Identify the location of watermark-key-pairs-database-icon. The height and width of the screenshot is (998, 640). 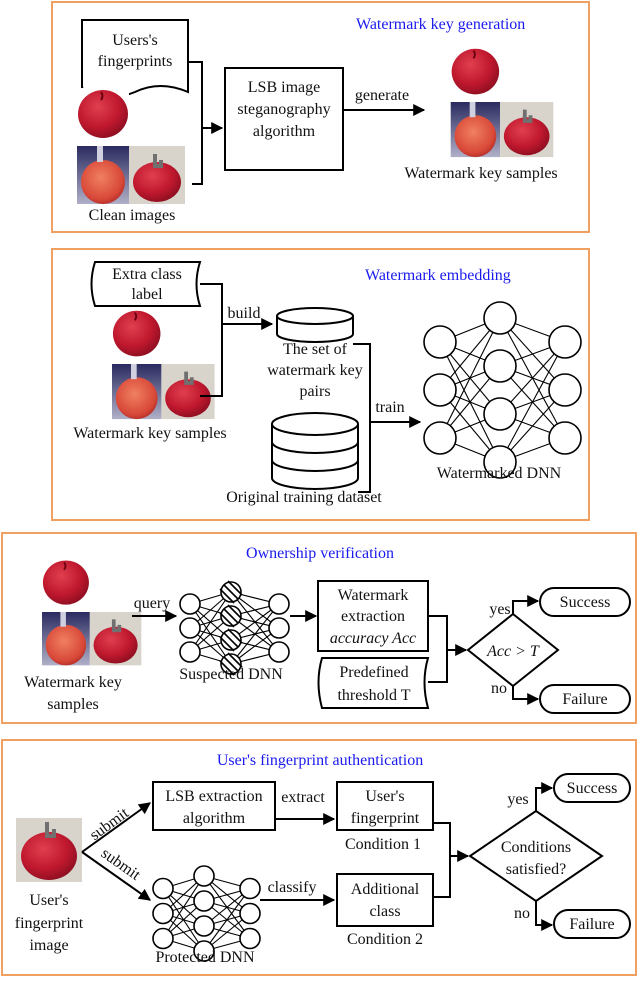
(315, 325).